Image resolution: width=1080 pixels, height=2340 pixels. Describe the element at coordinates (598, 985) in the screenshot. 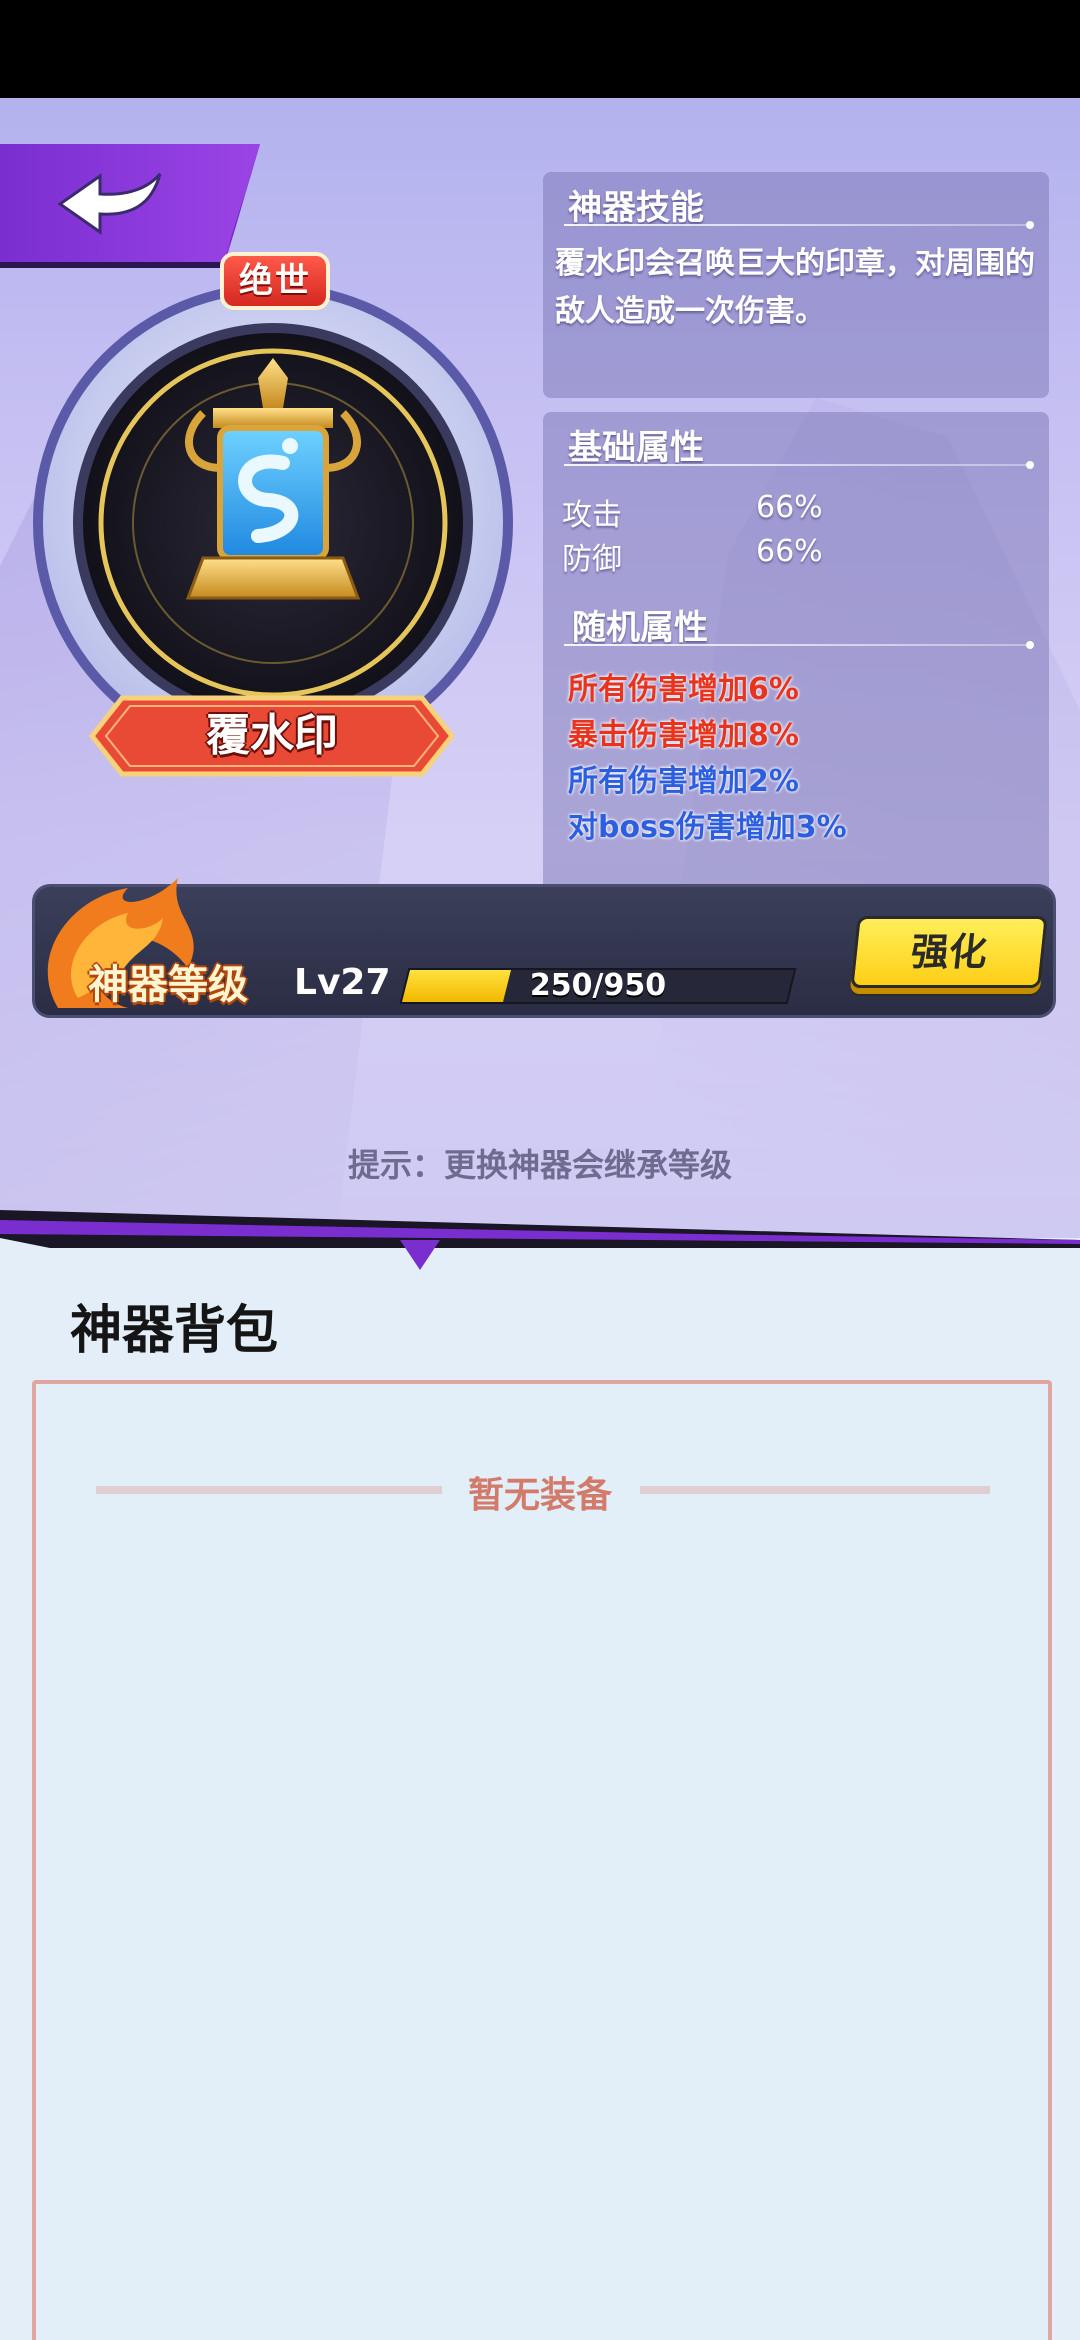

I see `xp-text: 250/950` at that location.